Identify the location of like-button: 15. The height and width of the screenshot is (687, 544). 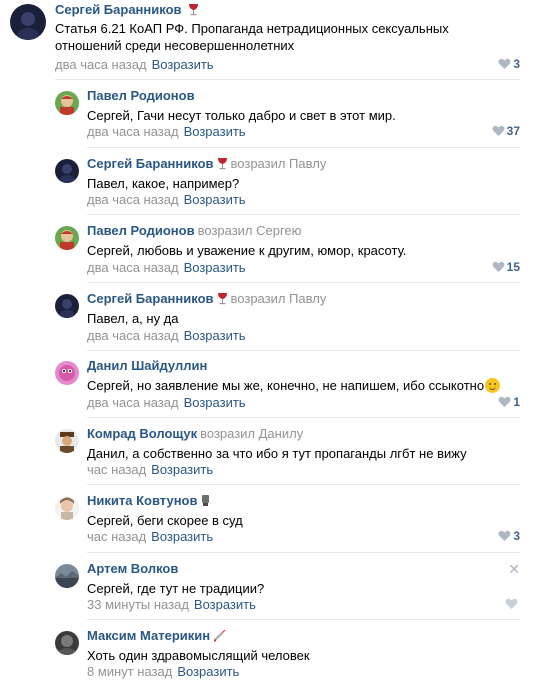
(506, 267).